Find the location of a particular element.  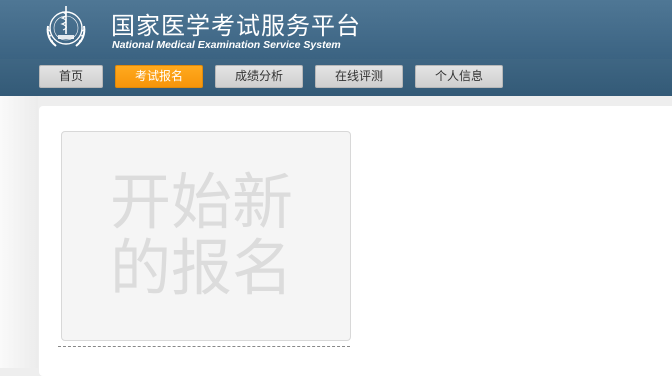

section-divider is located at coordinates (204, 346).